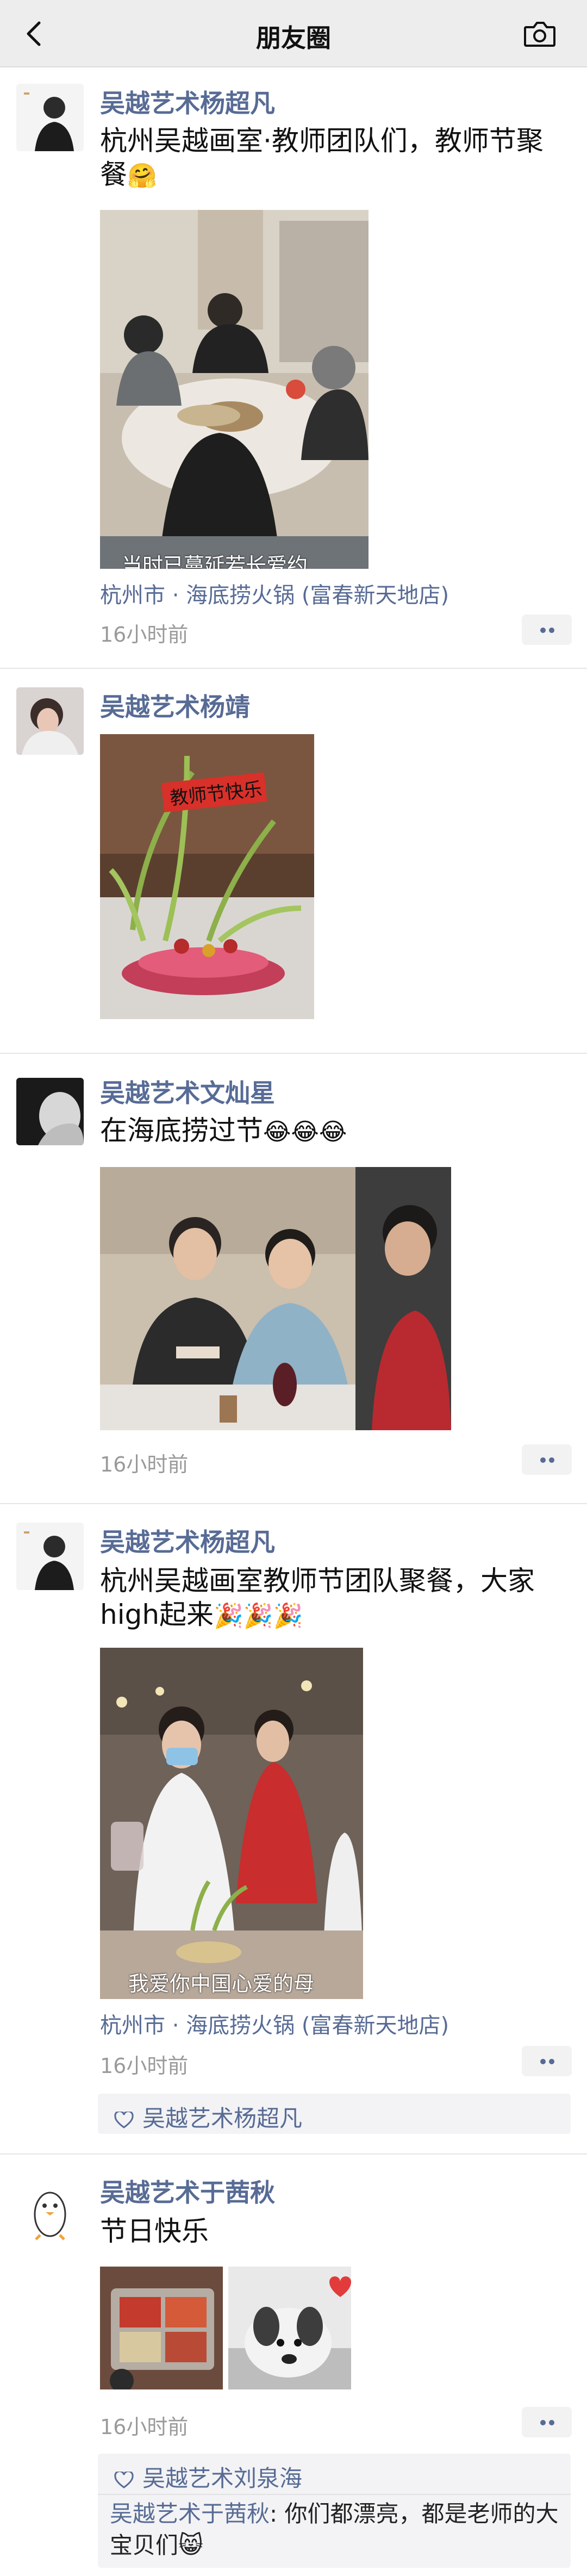  I want to click on likes-row: 吴越艺术杨超凡, so click(208, 2116).